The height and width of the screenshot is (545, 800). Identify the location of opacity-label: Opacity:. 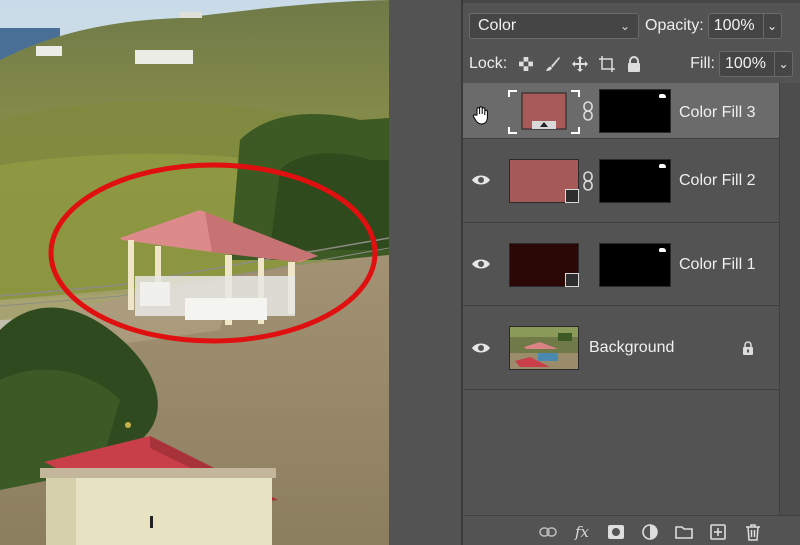
(674, 25).